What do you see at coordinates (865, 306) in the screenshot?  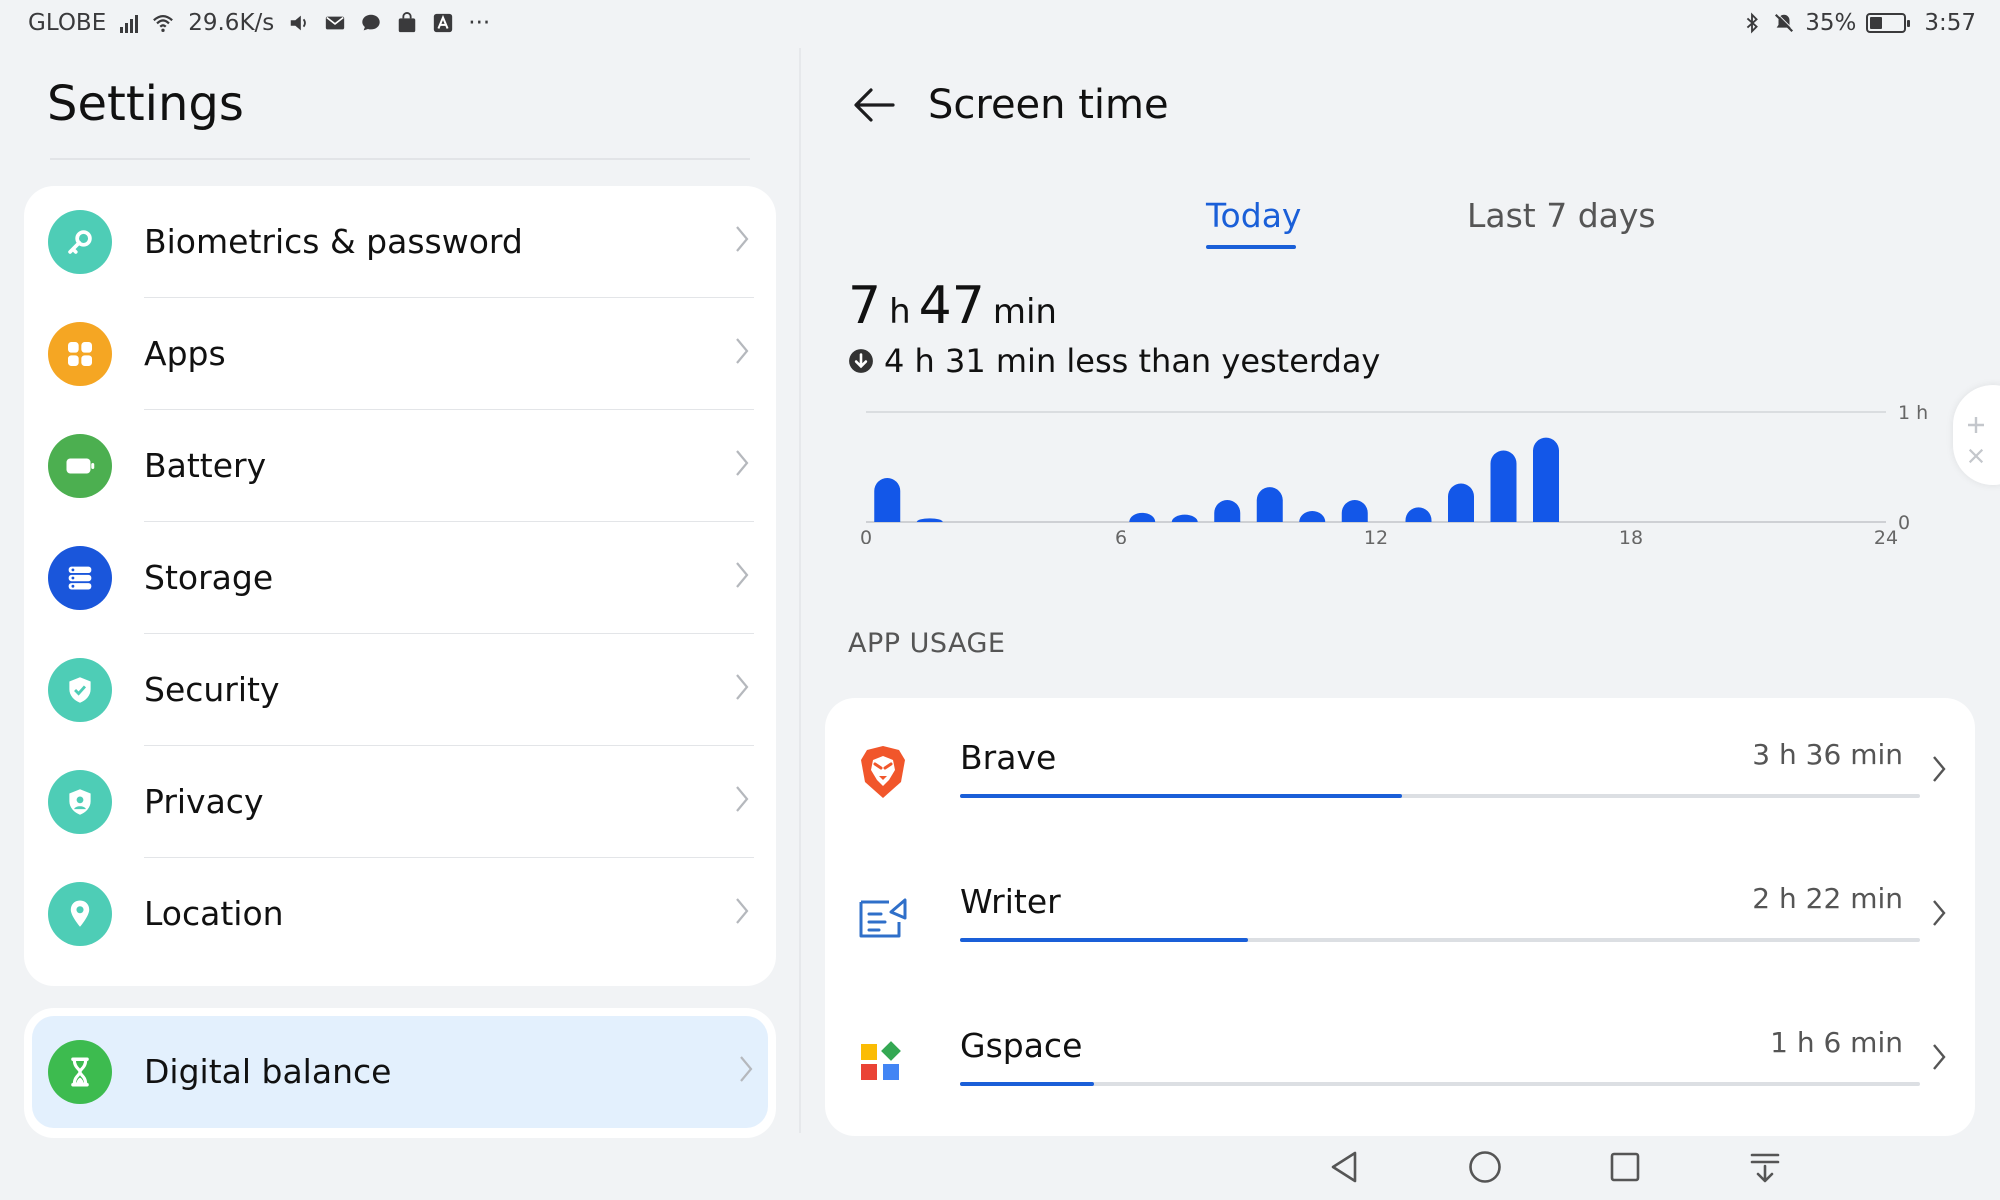 I see `total-hours: 7` at bounding box center [865, 306].